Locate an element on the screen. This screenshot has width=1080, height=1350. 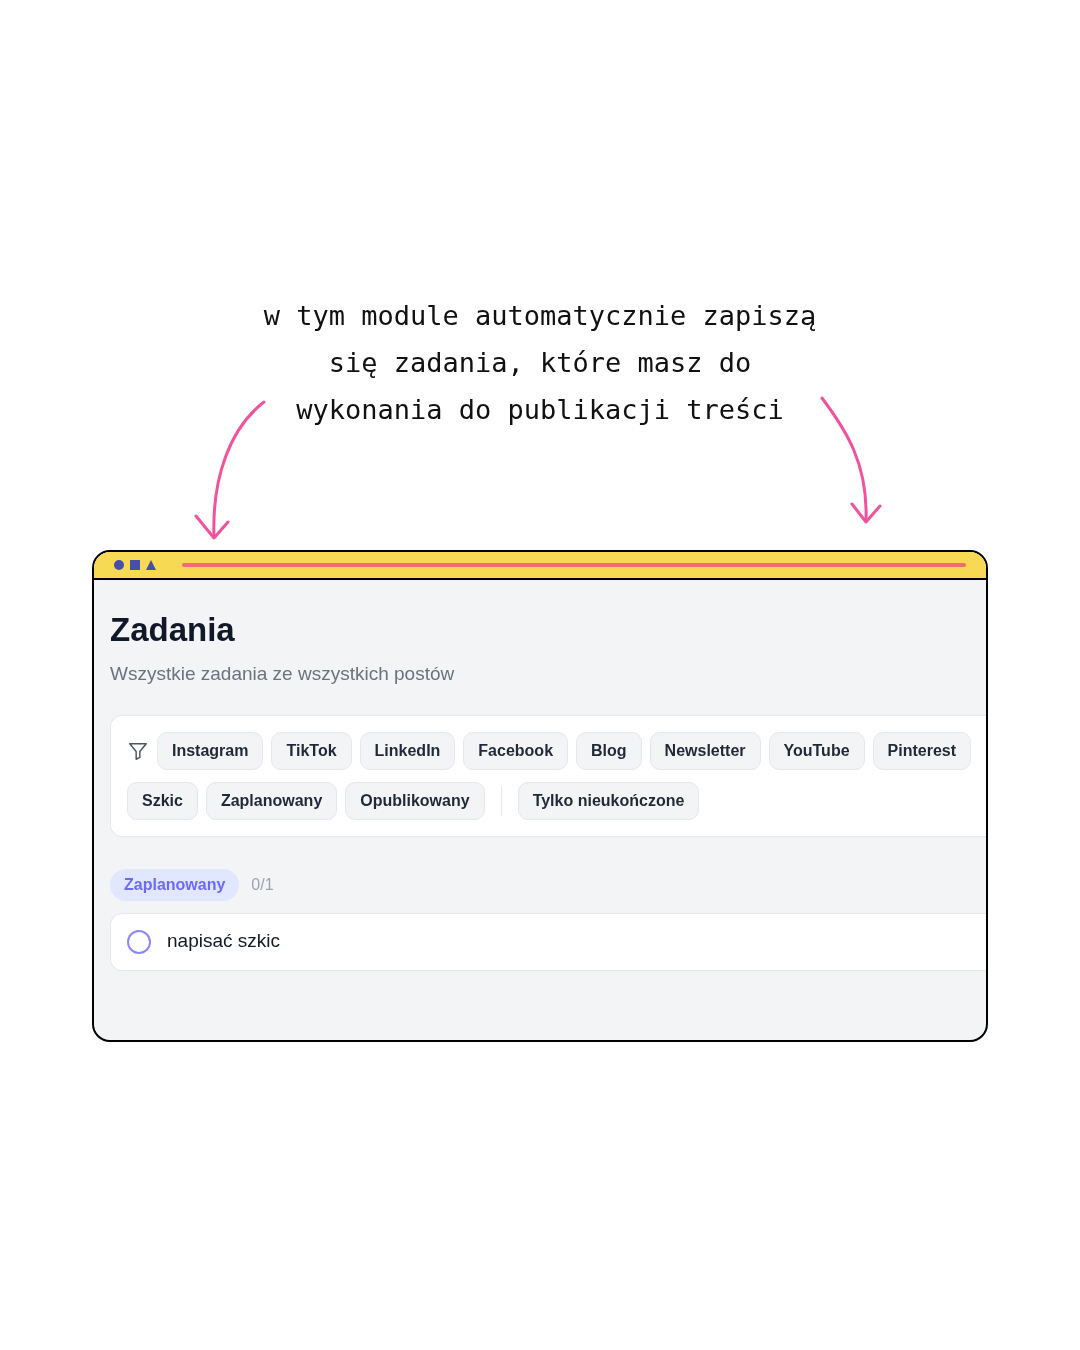
filter-chip: TikTok is located at coordinates (311, 750).